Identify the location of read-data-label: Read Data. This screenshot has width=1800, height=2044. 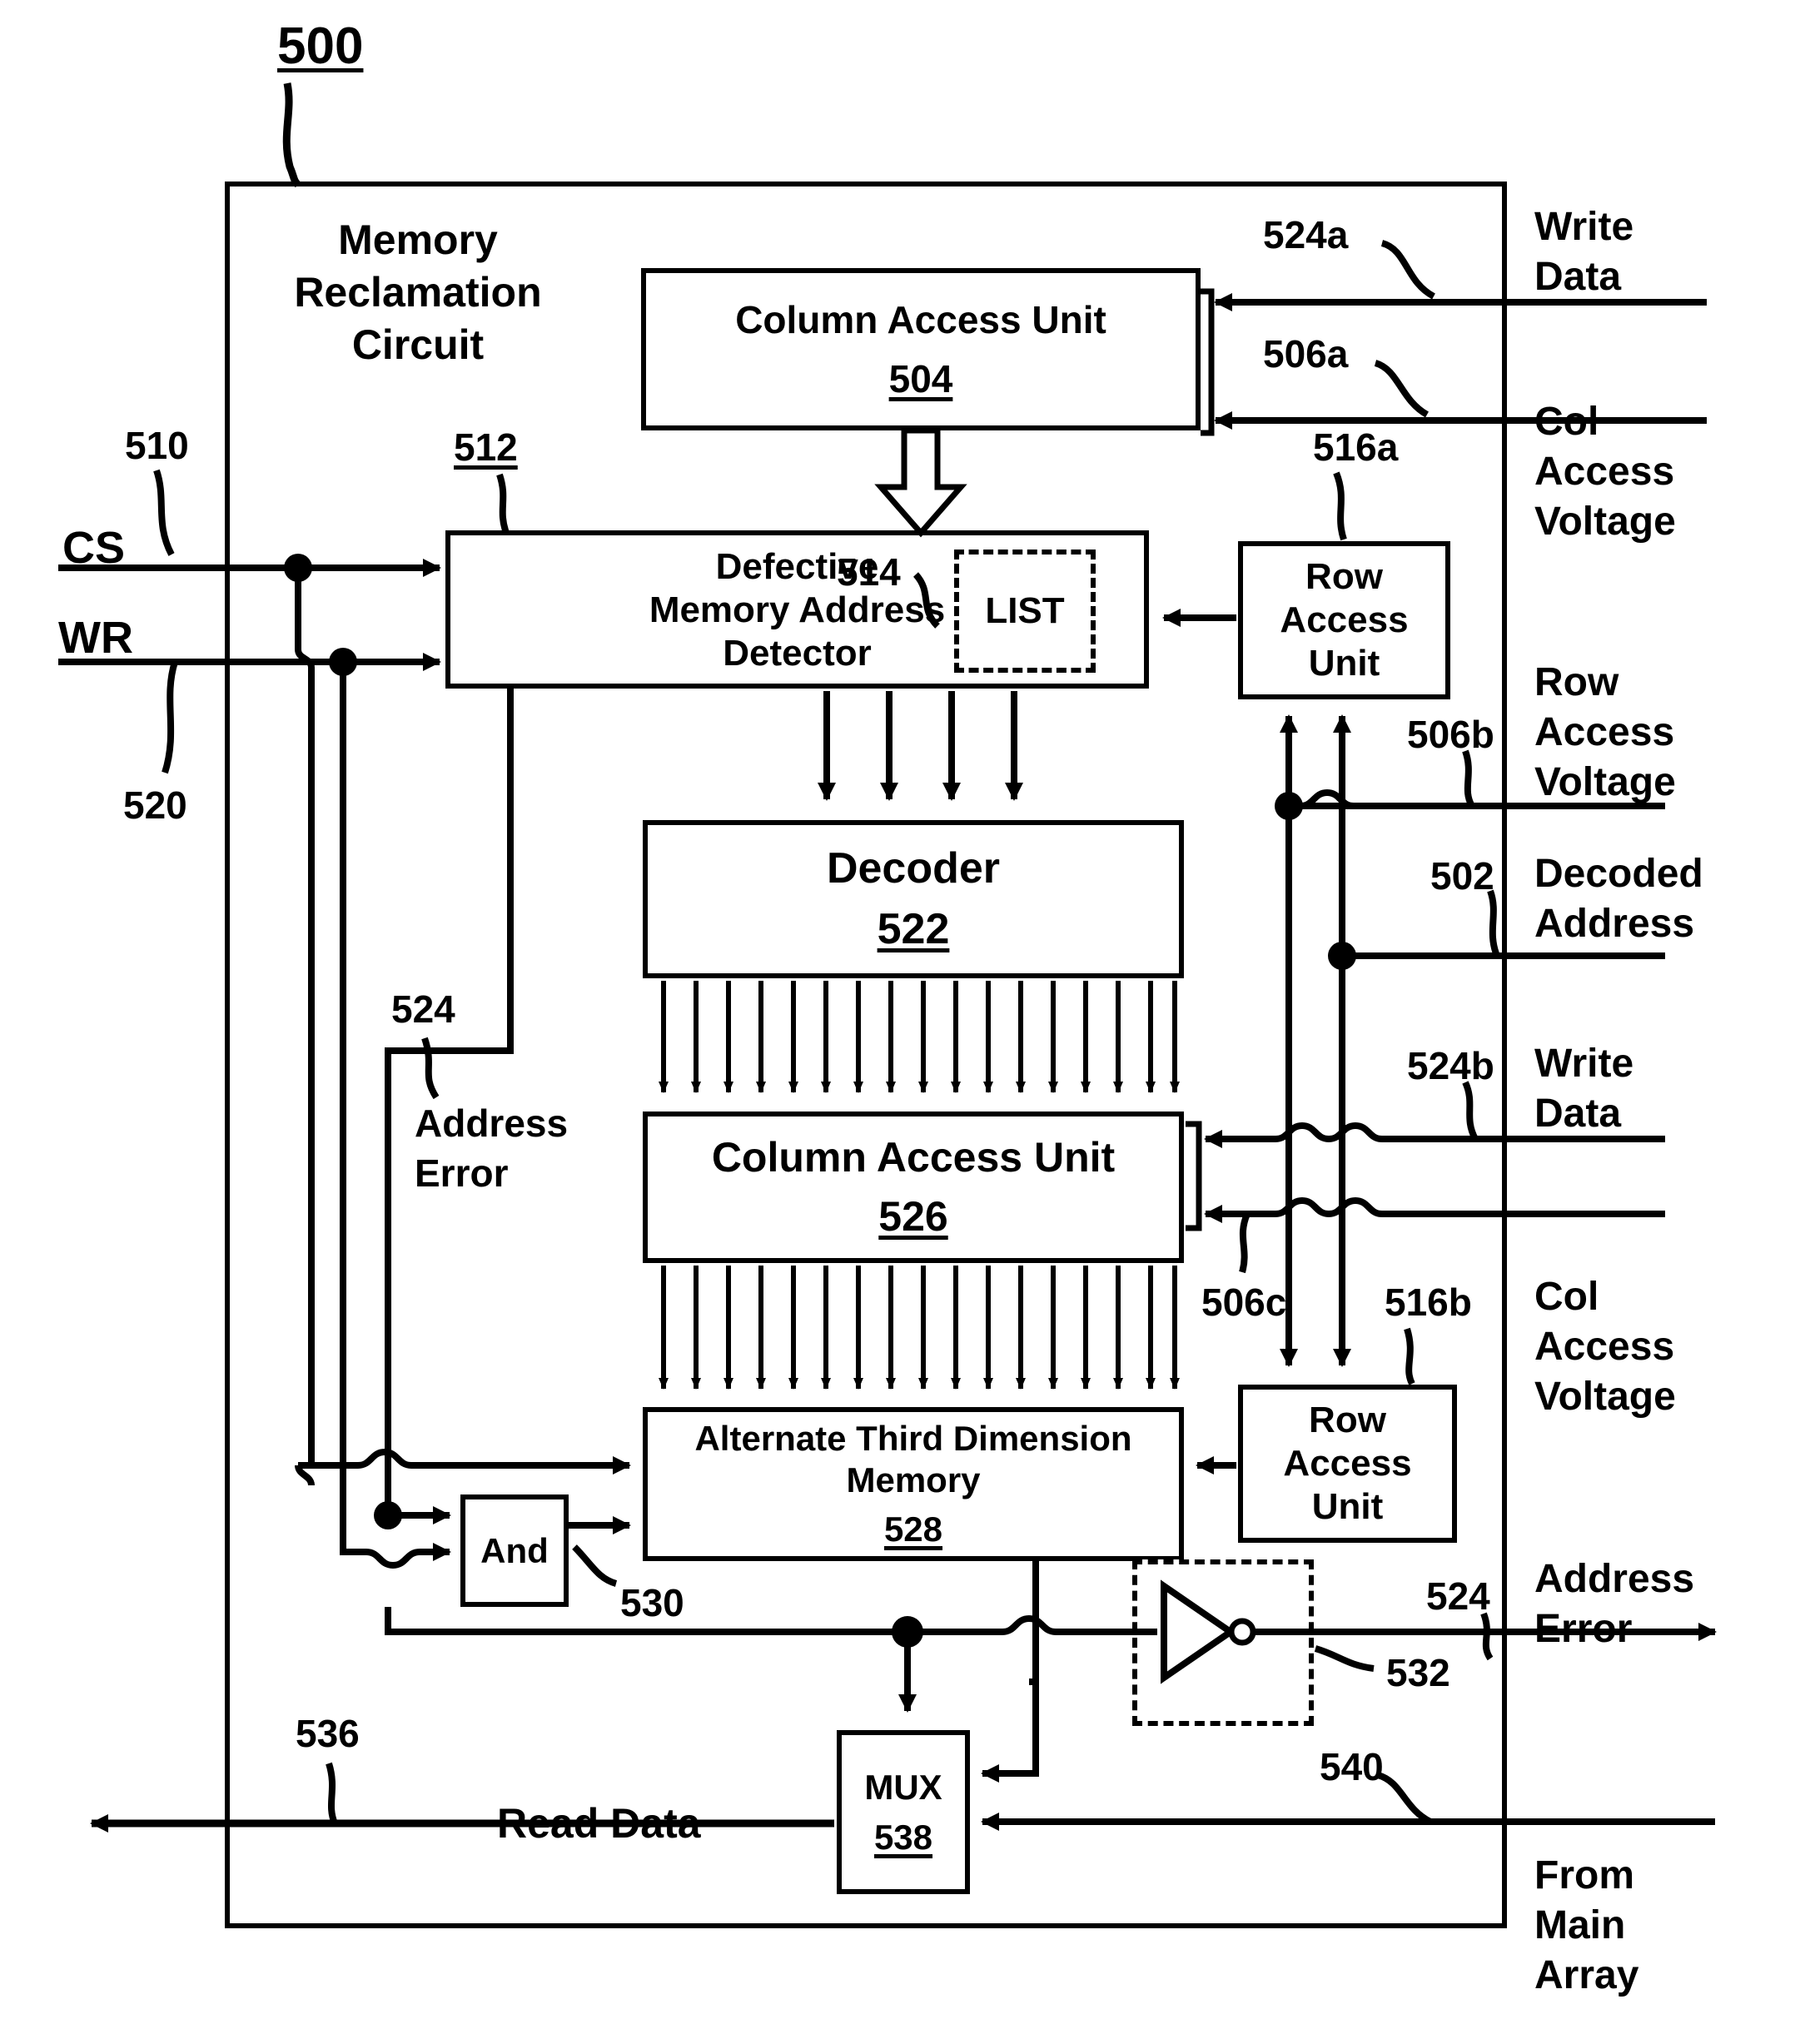
(599, 1823).